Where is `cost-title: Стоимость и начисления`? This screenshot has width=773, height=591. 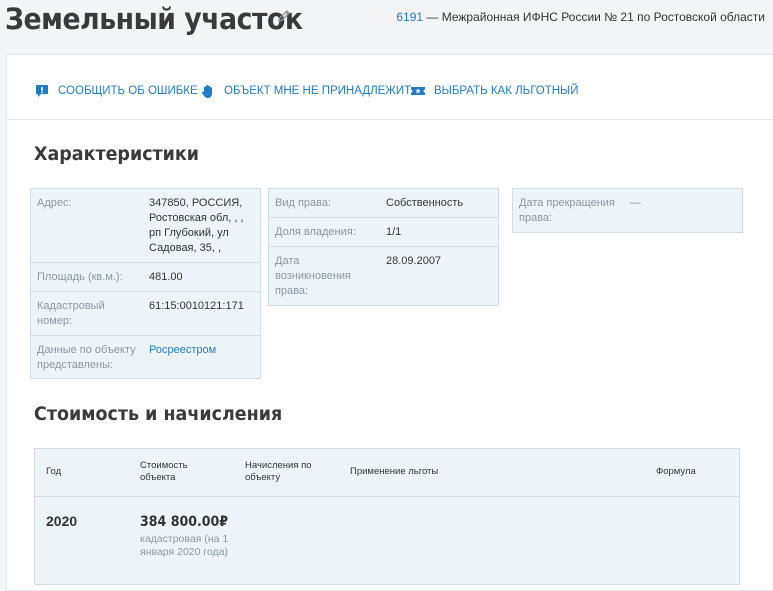 cost-title: Стоимость и начисления is located at coordinates (158, 414).